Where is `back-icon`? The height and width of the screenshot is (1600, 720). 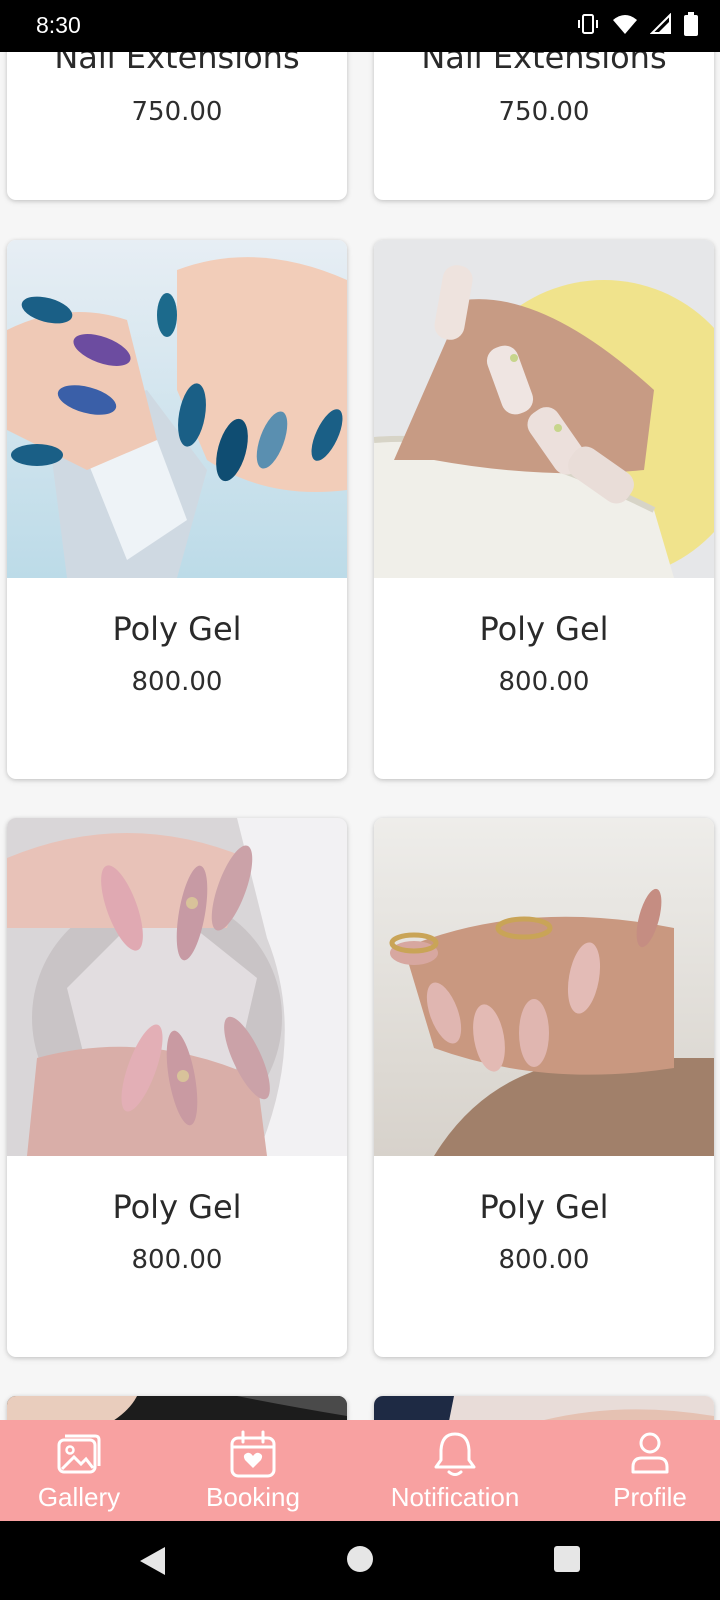 back-icon is located at coordinates (152, 1561).